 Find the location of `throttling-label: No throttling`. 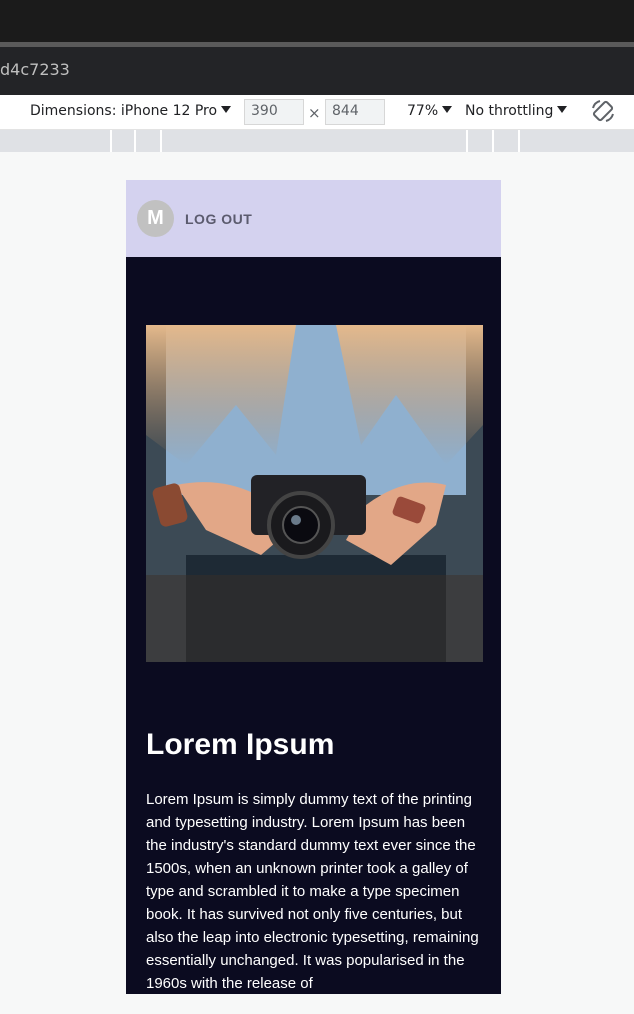

throttling-label: No throttling is located at coordinates (509, 111).